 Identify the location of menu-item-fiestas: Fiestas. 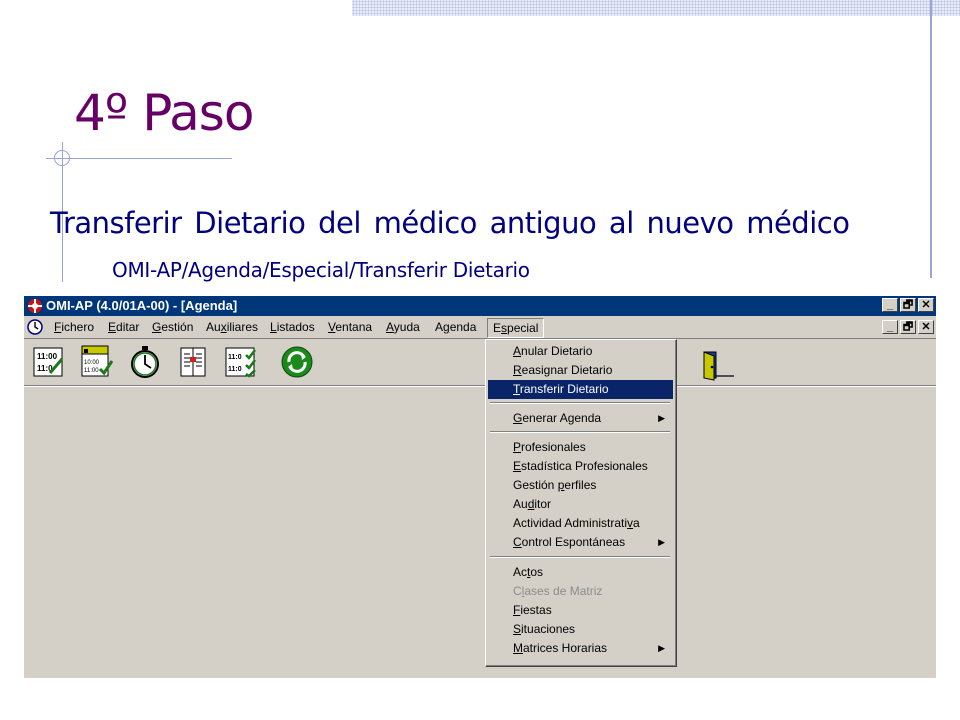
(580, 610).